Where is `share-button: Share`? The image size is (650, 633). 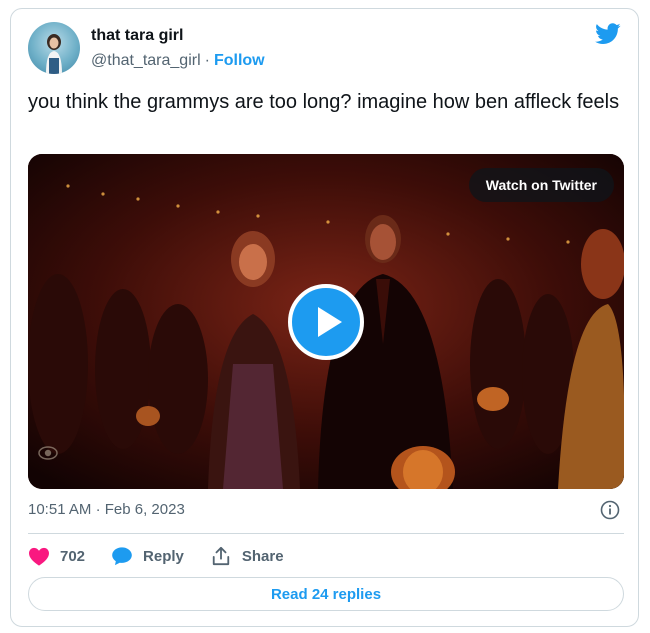
share-button: Share is located at coordinates (247, 556).